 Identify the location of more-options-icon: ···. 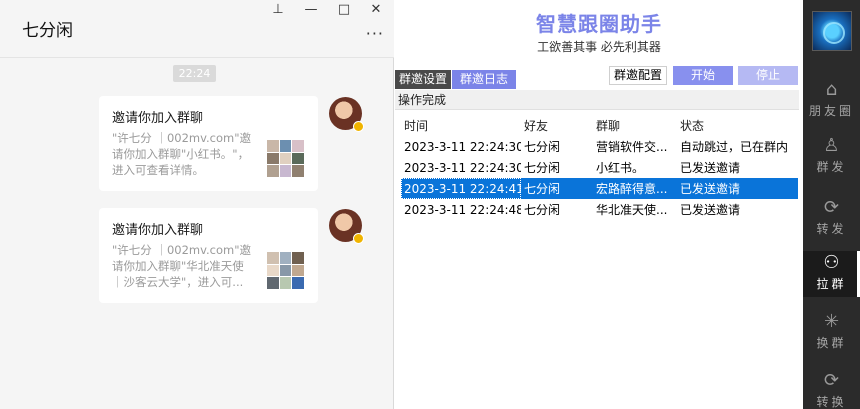
(375, 33).